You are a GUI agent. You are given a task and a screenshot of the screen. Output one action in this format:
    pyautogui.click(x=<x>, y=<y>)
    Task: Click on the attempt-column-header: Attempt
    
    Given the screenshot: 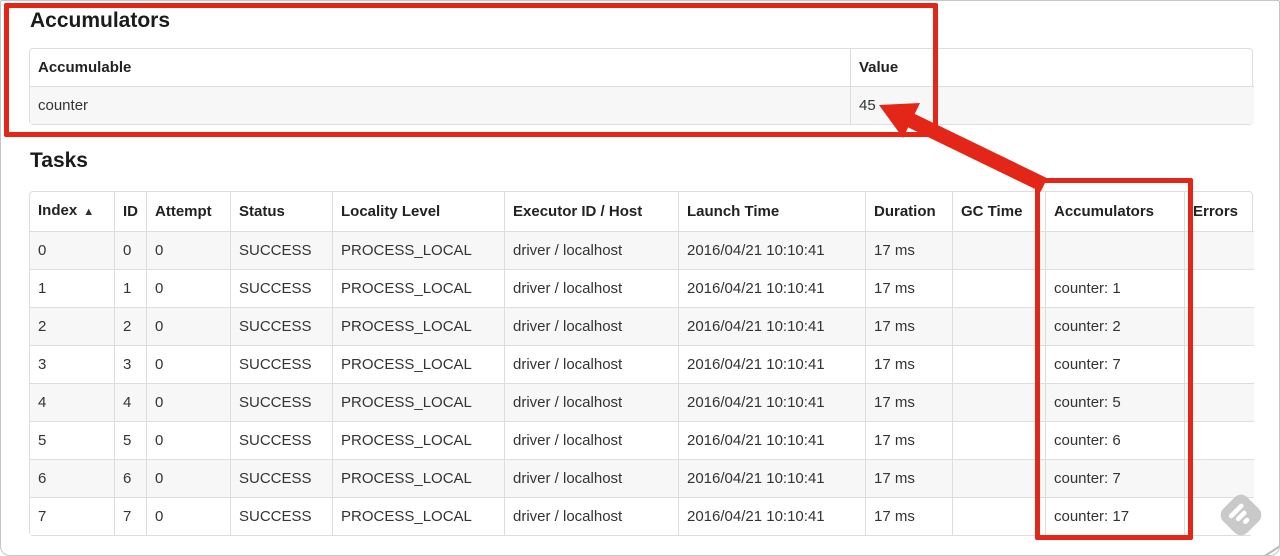 What is the action you would take?
    pyautogui.click(x=188, y=211)
    